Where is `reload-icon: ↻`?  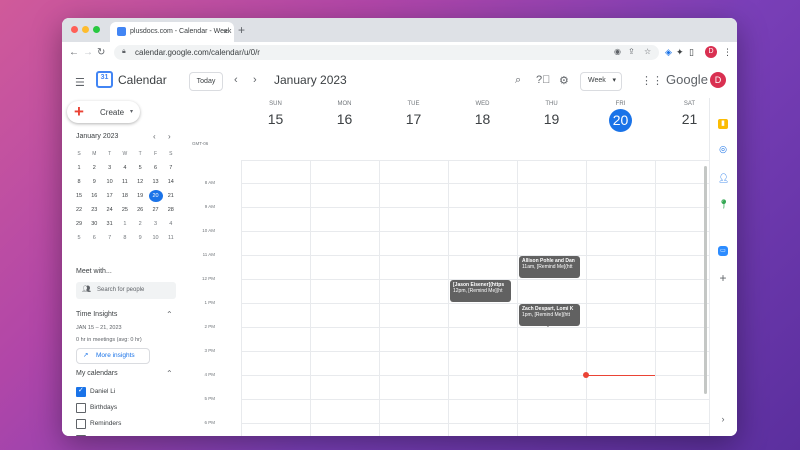
reload-icon: ↻ is located at coordinates (101, 52).